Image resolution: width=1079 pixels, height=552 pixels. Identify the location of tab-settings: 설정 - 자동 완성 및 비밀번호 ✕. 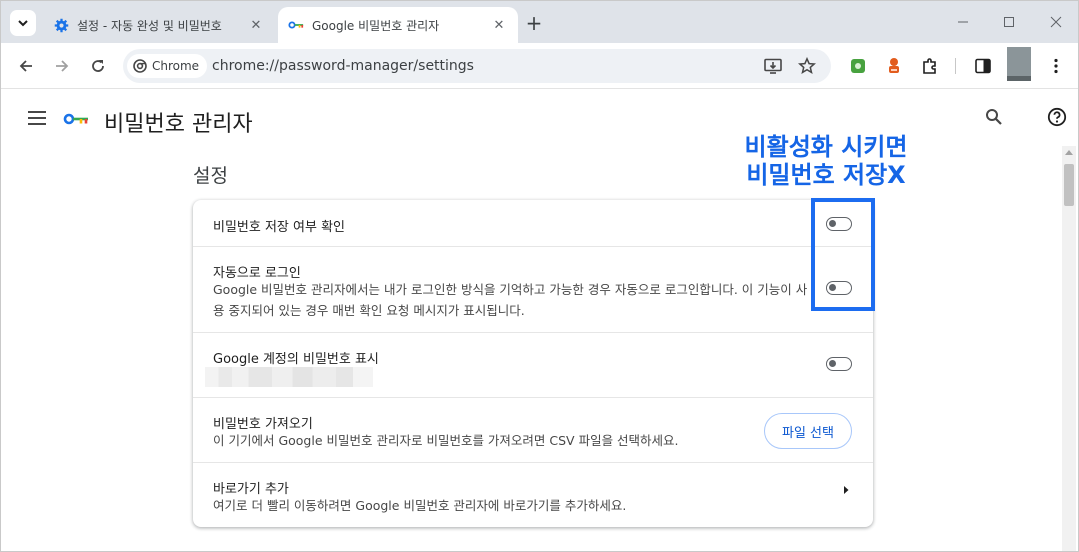
(159, 25).